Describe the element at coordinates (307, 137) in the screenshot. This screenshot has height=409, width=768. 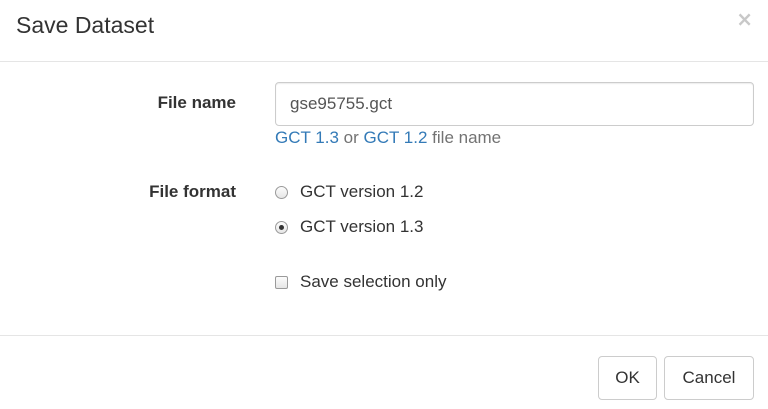
I see `gct-13-link: GCT 1.3` at that location.